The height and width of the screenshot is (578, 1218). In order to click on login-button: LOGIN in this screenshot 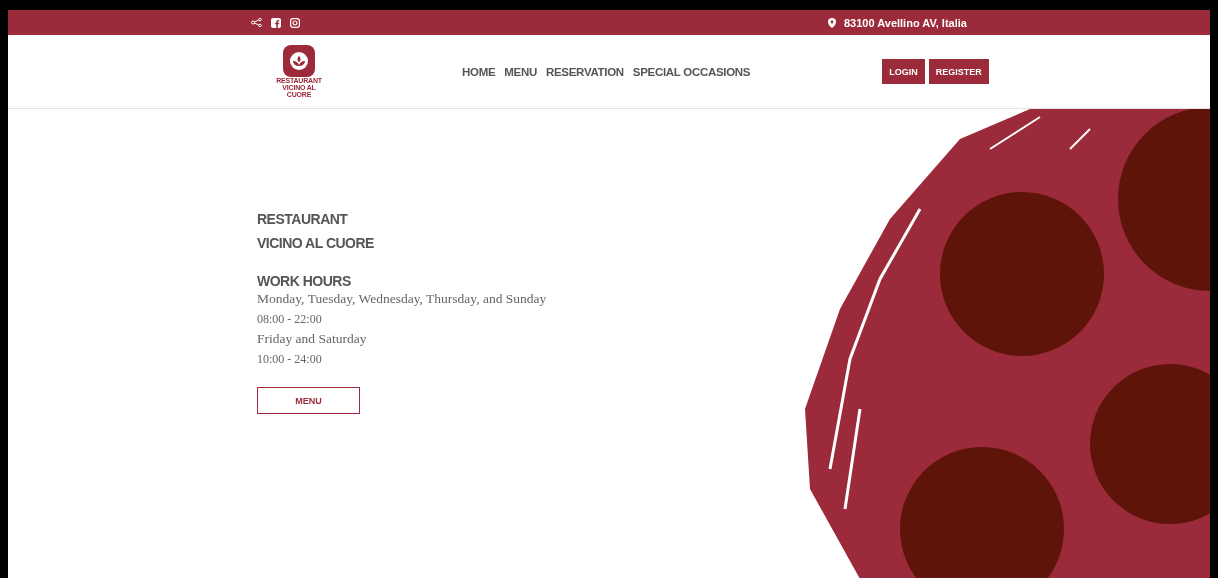, I will do `click(903, 71)`.